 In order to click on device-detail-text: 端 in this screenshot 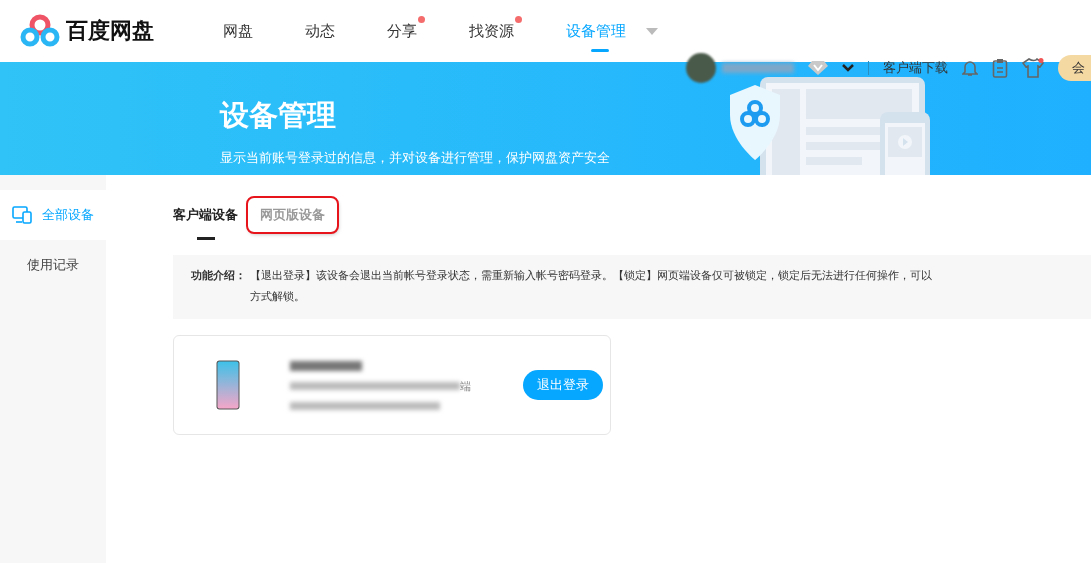, I will do `click(465, 386)`.